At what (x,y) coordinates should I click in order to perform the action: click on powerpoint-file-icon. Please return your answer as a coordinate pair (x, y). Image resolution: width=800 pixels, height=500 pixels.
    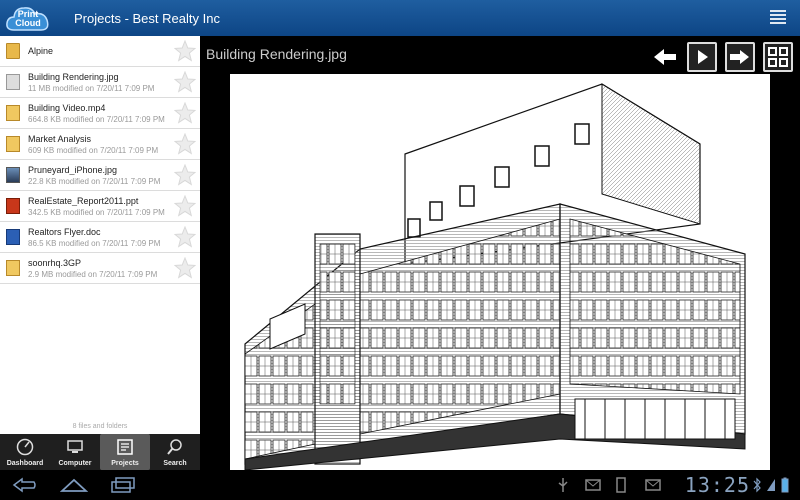
    Looking at the image, I should click on (13, 206).